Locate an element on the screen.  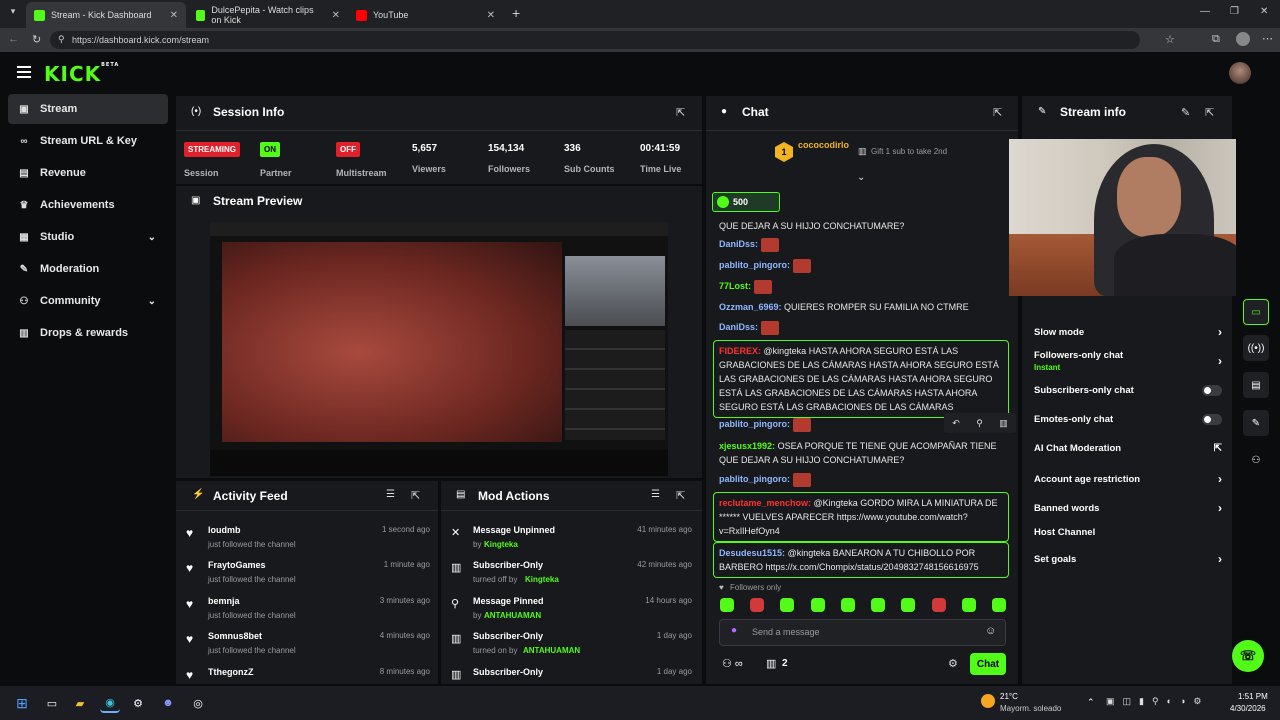
wrench-rail-button: ✎ is located at coordinates (1256, 423).